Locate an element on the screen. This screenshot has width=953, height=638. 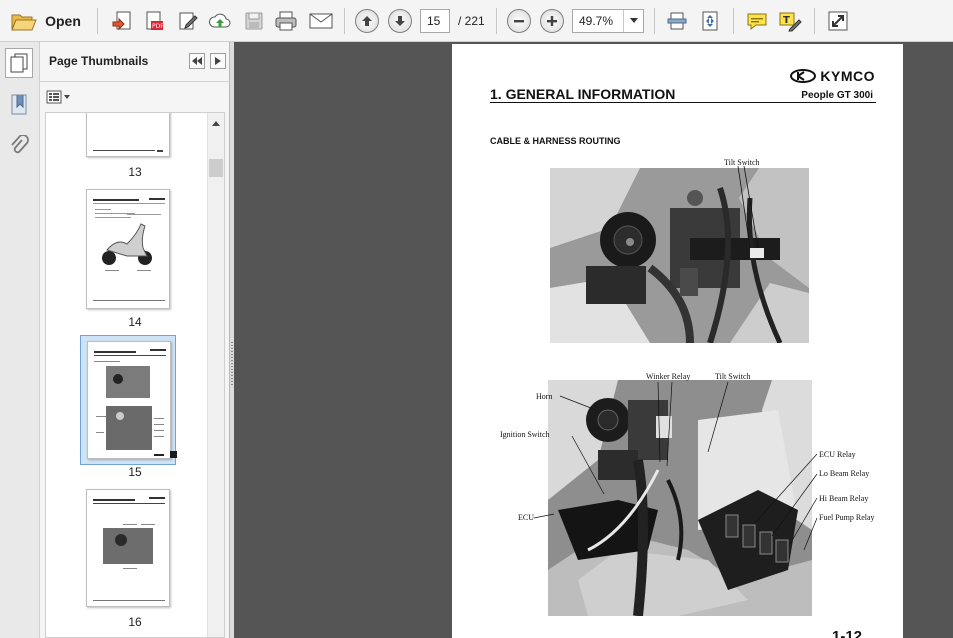
panel-title: Page Thumbnails is located at coordinates (99, 61).